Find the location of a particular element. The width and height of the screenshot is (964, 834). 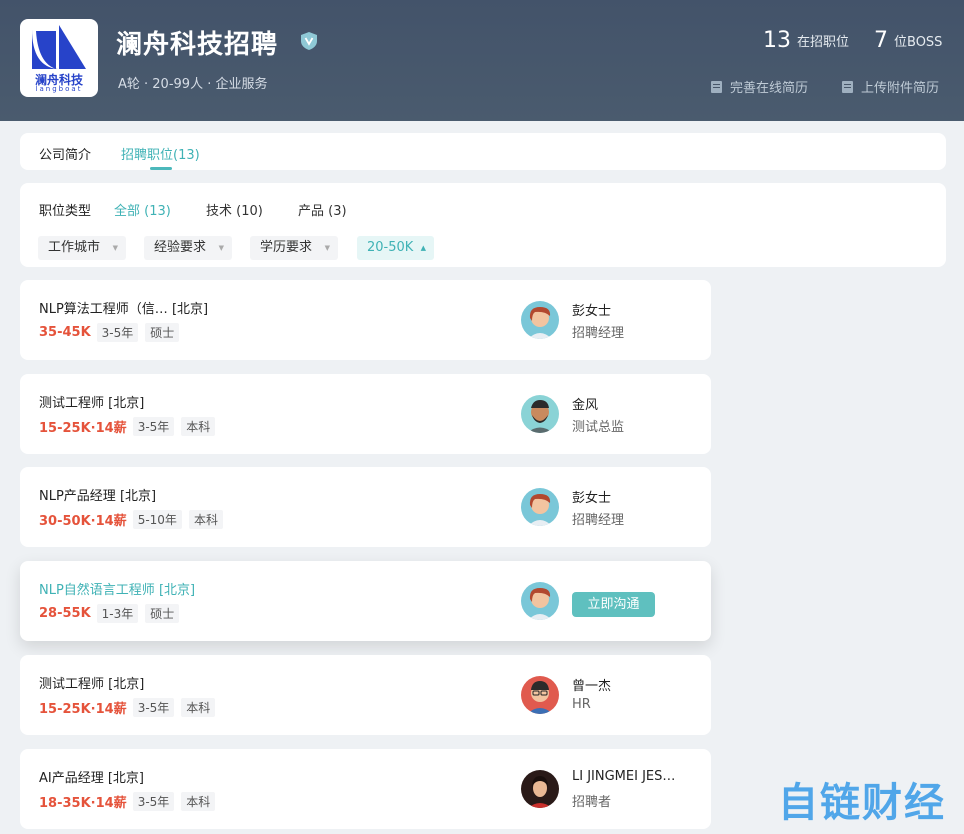

active-tab-indicator is located at coordinates (161, 168).